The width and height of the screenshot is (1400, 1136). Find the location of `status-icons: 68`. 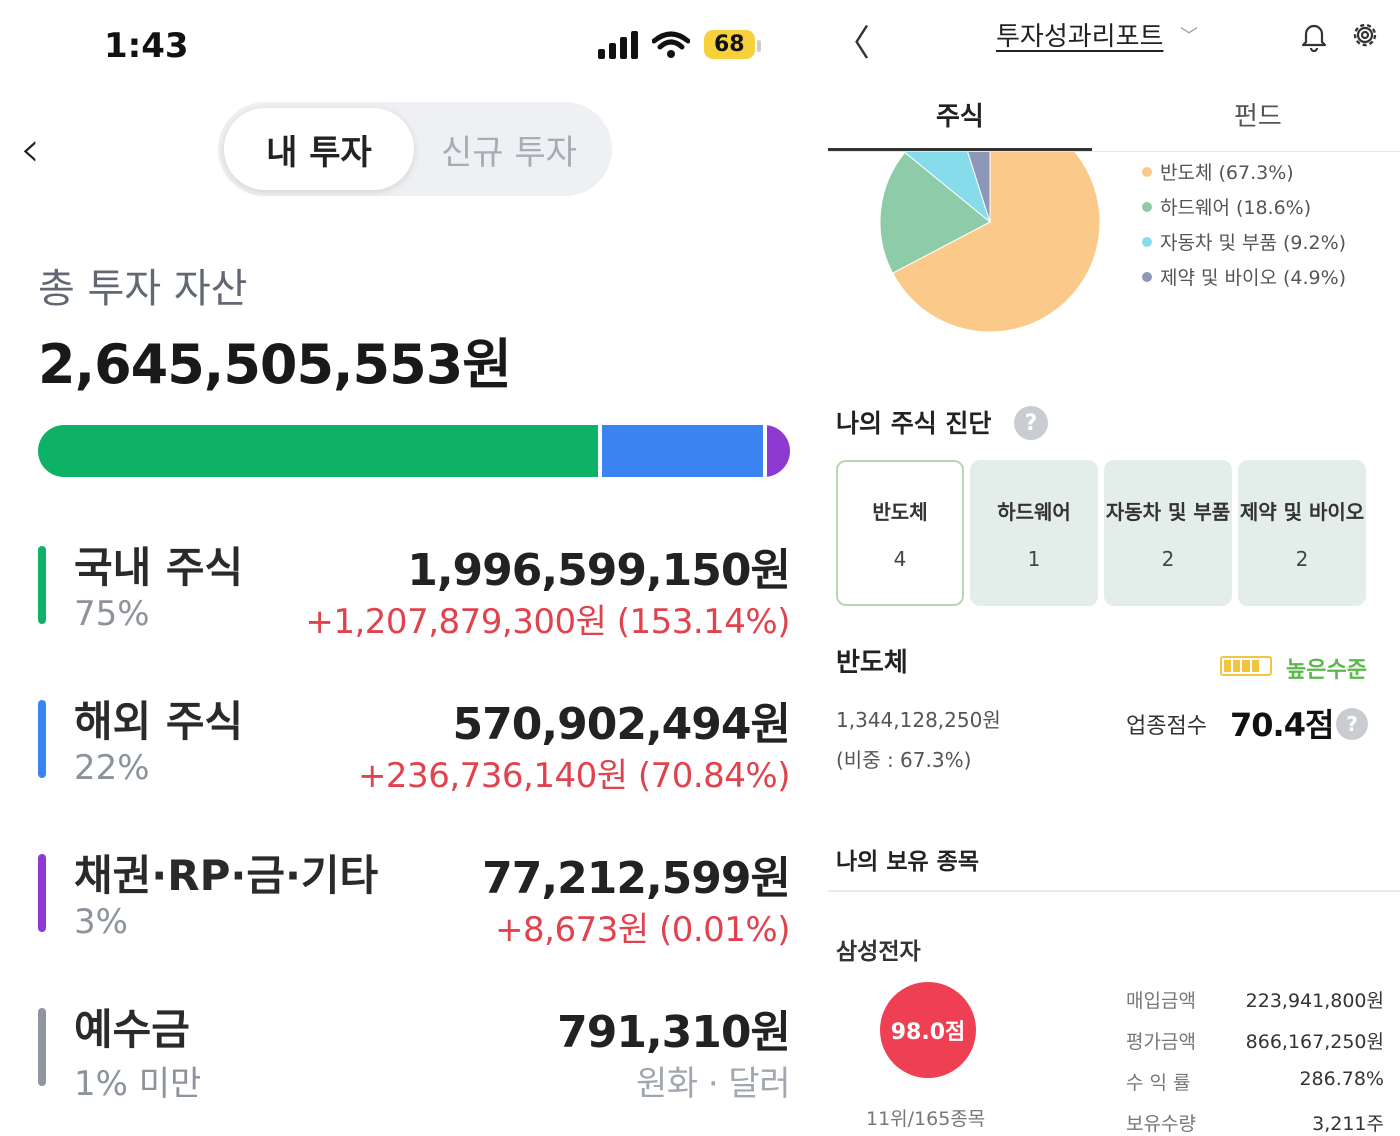

status-icons: 68 is located at coordinates (679, 44).